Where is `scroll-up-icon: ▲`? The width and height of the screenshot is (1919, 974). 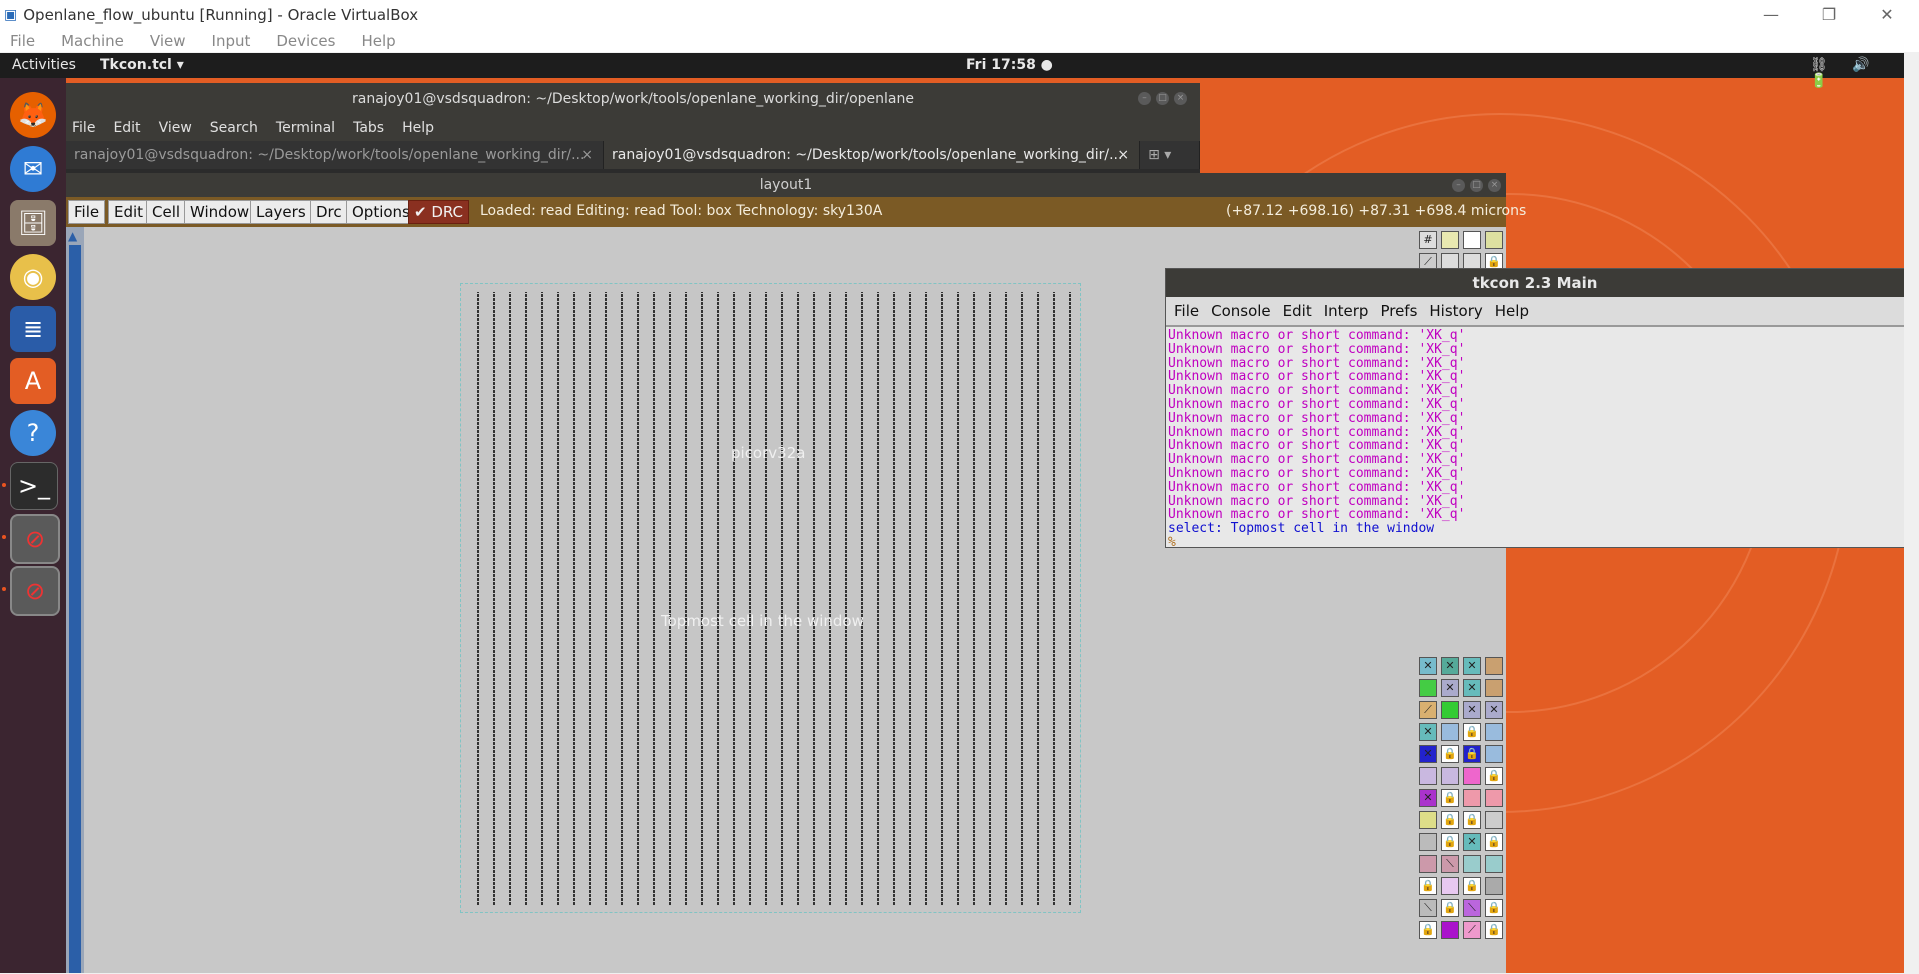
scroll-up-icon: ▲ is located at coordinates (72, 236).